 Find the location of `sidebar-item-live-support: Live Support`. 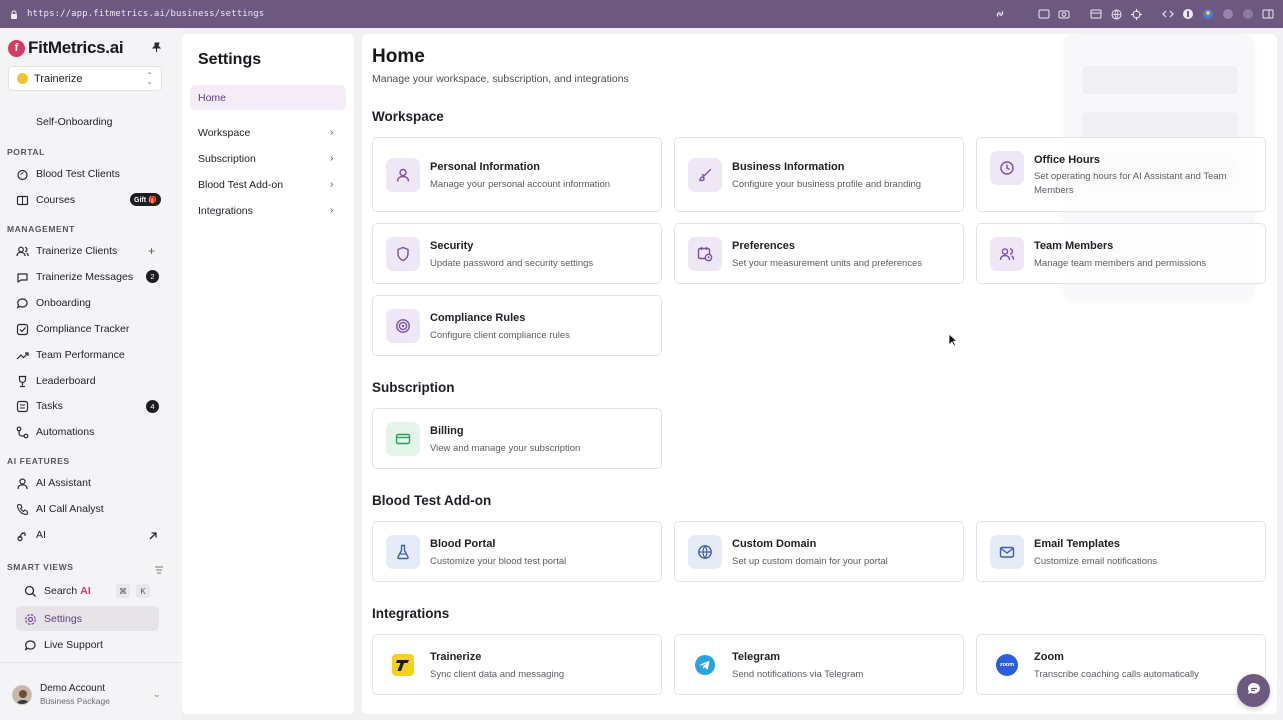

sidebar-item-live-support: Live Support is located at coordinates (63, 645).